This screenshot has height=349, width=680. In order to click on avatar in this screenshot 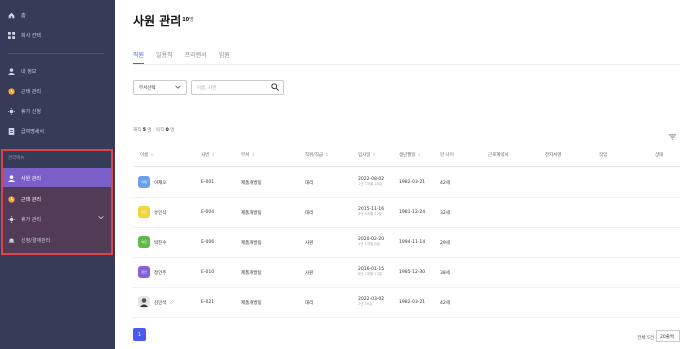, I will do `click(144, 302)`.